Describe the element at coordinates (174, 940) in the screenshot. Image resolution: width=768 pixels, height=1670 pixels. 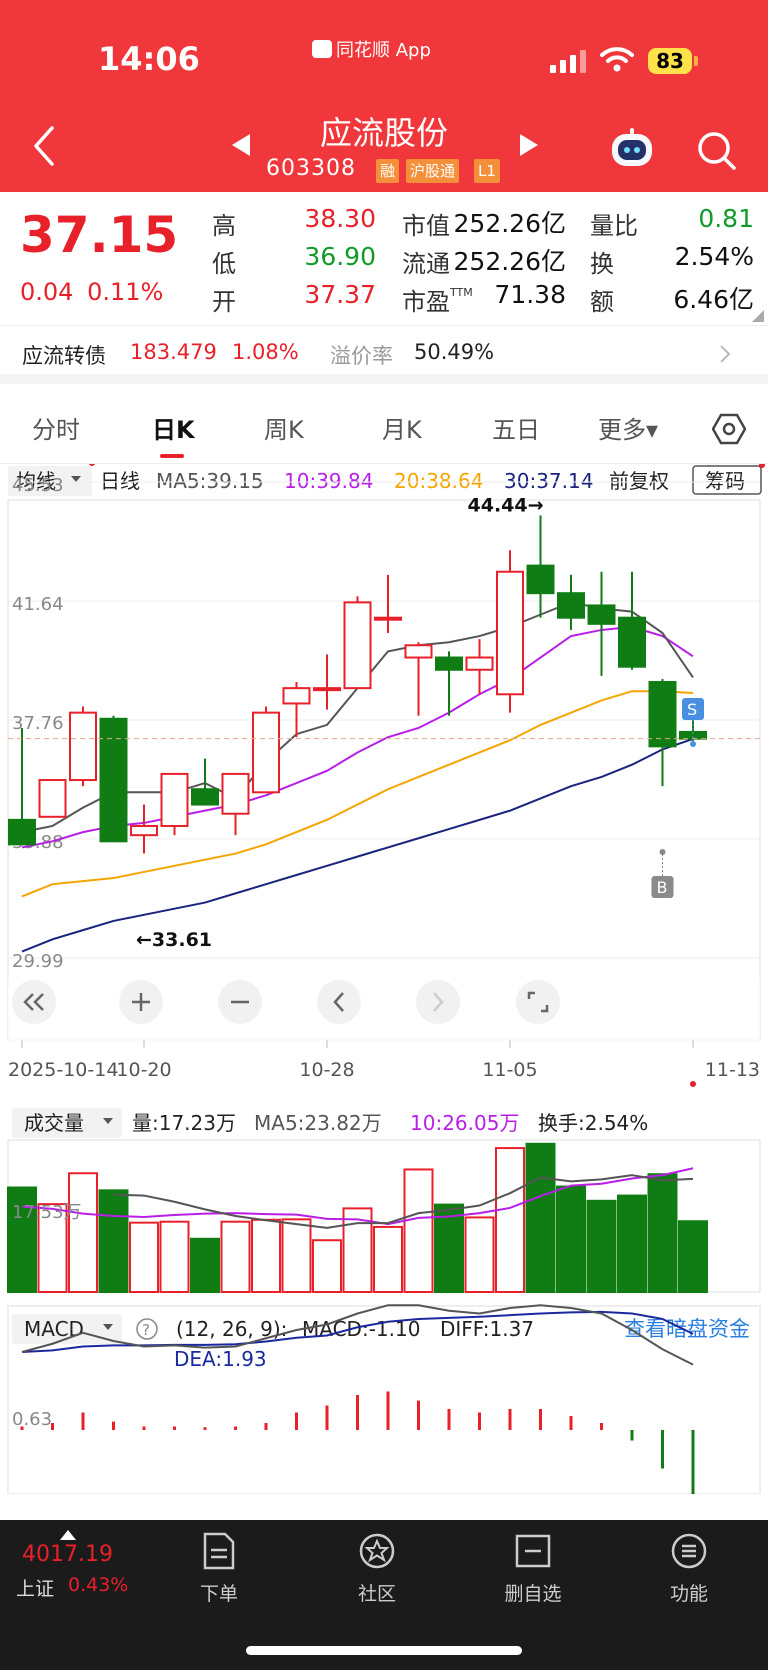
I see `min-price-annotation: ←33.61` at that location.